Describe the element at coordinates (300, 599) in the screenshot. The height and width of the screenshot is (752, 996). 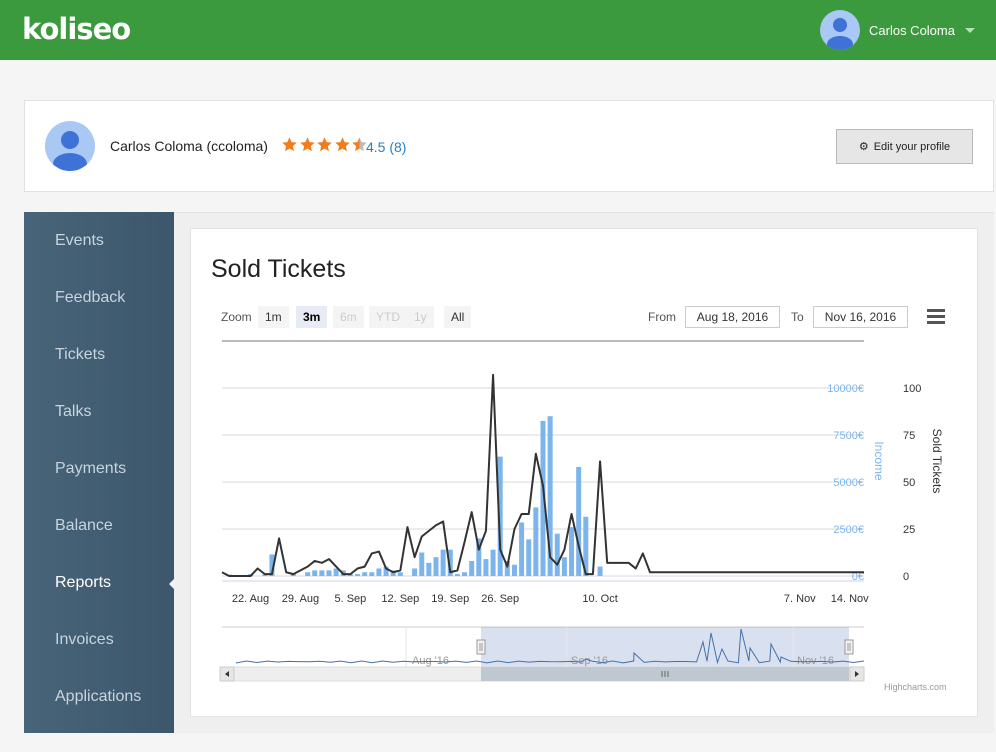
I see `x-axis-tick: 29. Aug` at that location.